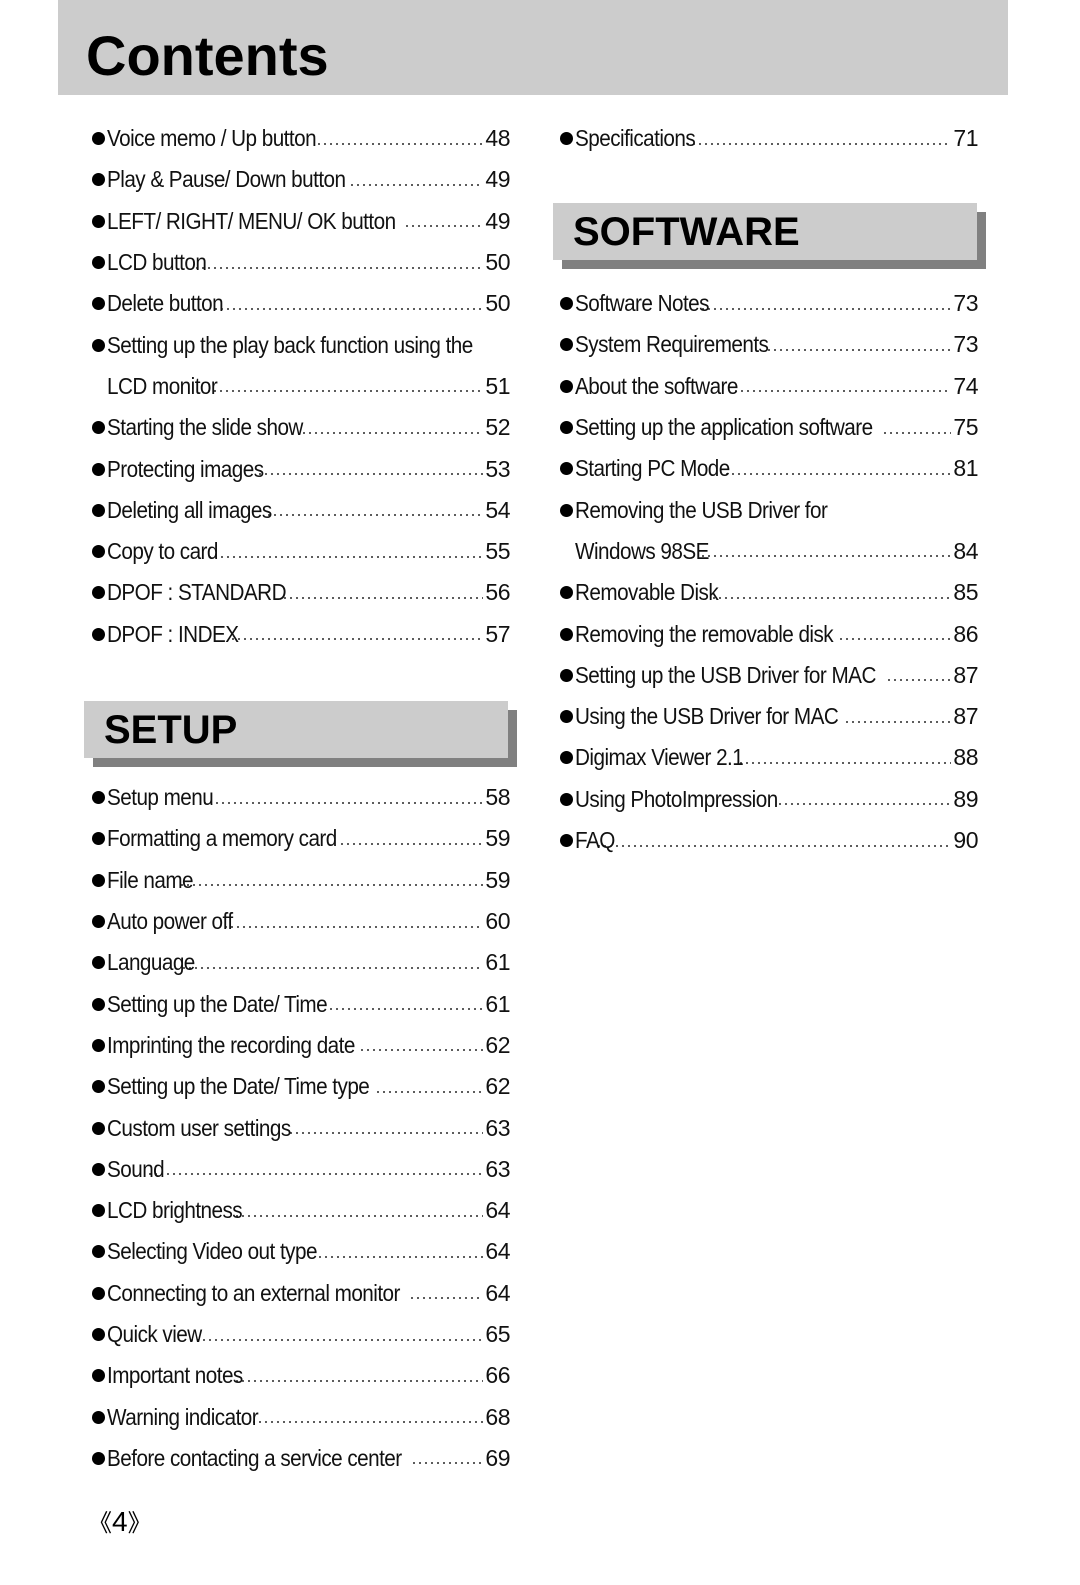 The width and height of the screenshot is (1080, 1585). Describe the element at coordinates (301, 1334) in the screenshot. I see `toc-entry: Quick view 65` at that location.